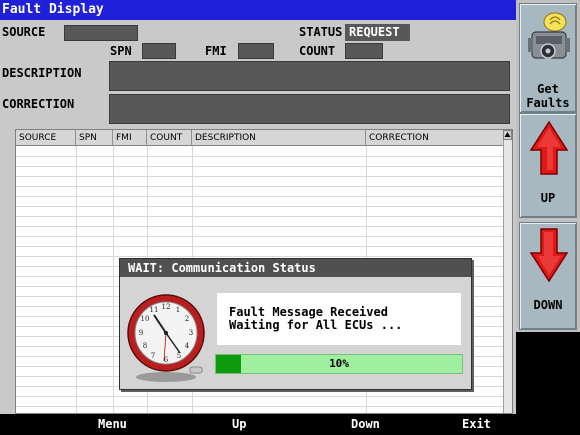 The width and height of the screenshot is (580, 435). Describe the element at coordinates (279, 138) in the screenshot. I see `column-header-description: DESCRIPTION` at that location.